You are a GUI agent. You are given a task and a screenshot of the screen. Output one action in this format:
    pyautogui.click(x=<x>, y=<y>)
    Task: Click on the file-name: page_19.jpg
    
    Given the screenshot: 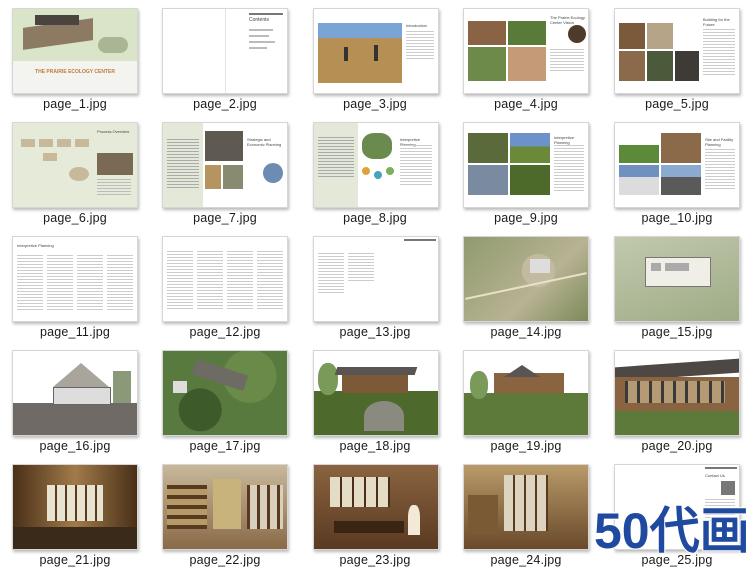 What is the action you would take?
    pyautogui.click(x=526, y=446)
    